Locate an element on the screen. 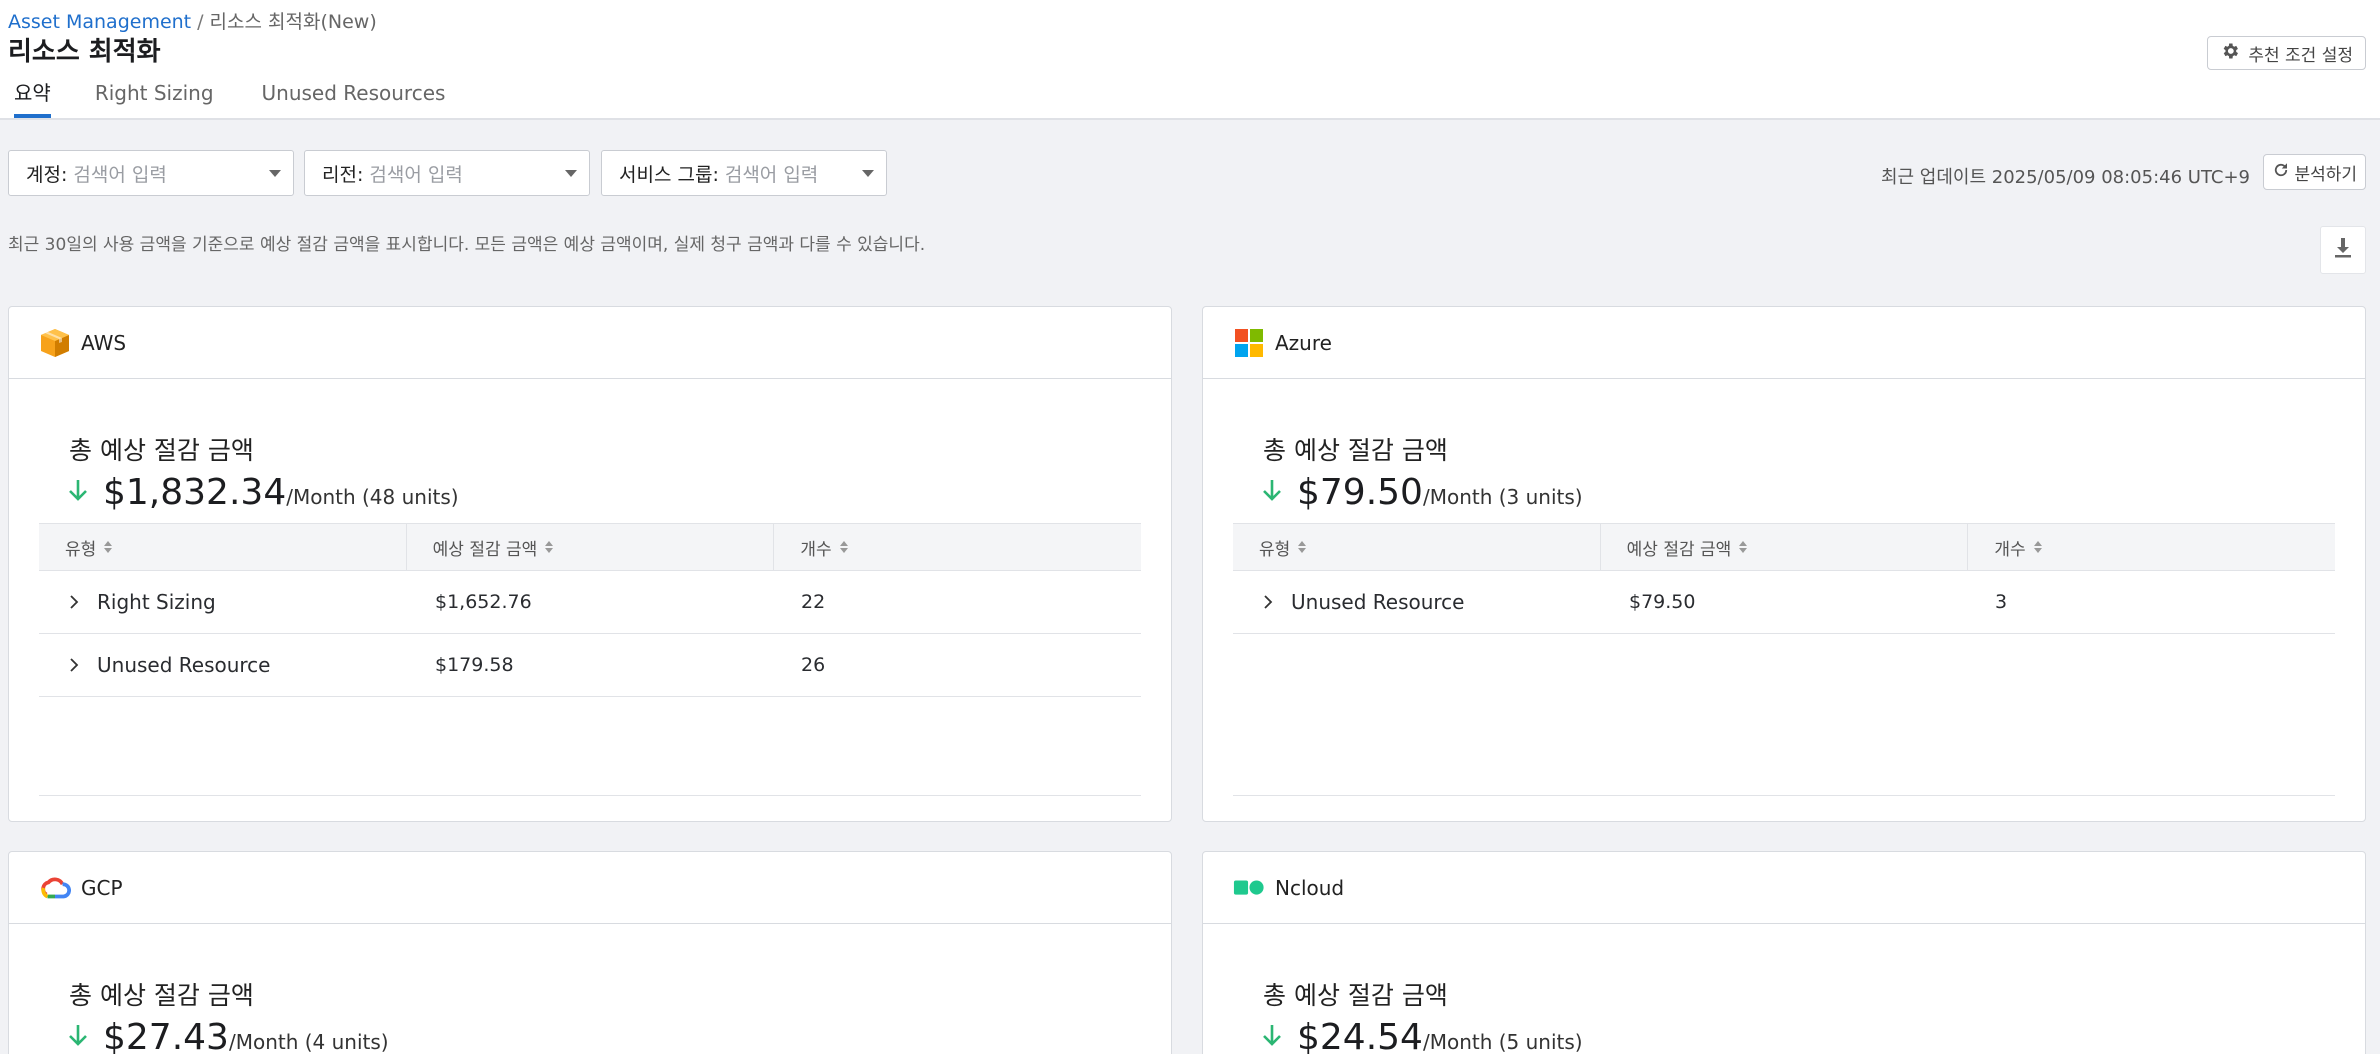 This screenshot has height=1054, width=2380. total-savings: $24.54 /Month (5 units) is located at coordinates (1422, 1035).